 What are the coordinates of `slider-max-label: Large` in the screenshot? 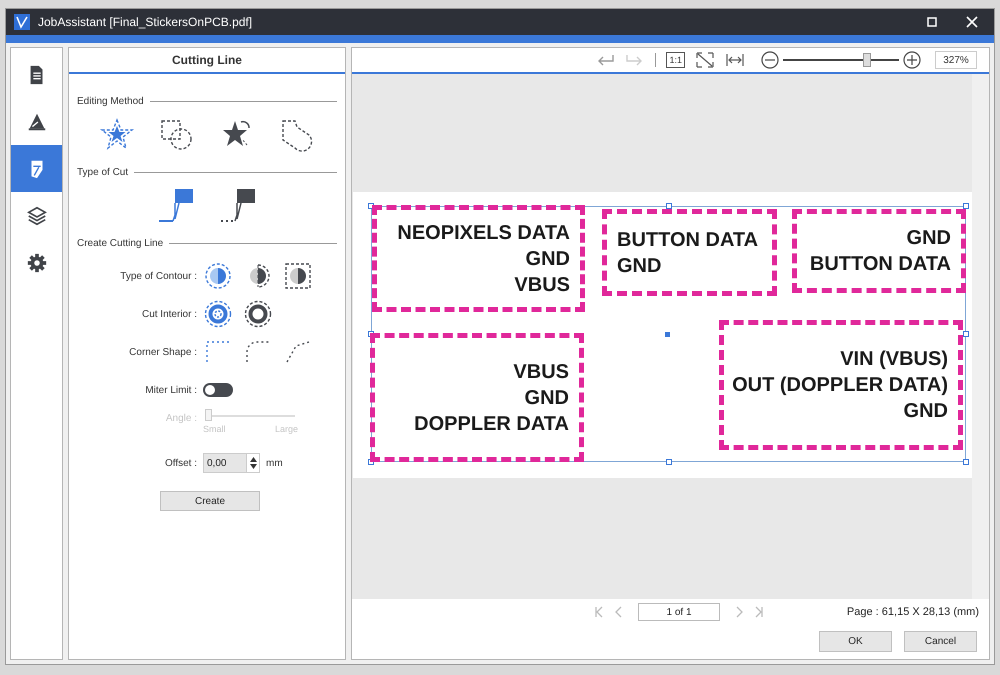 It's located at (286, 429).